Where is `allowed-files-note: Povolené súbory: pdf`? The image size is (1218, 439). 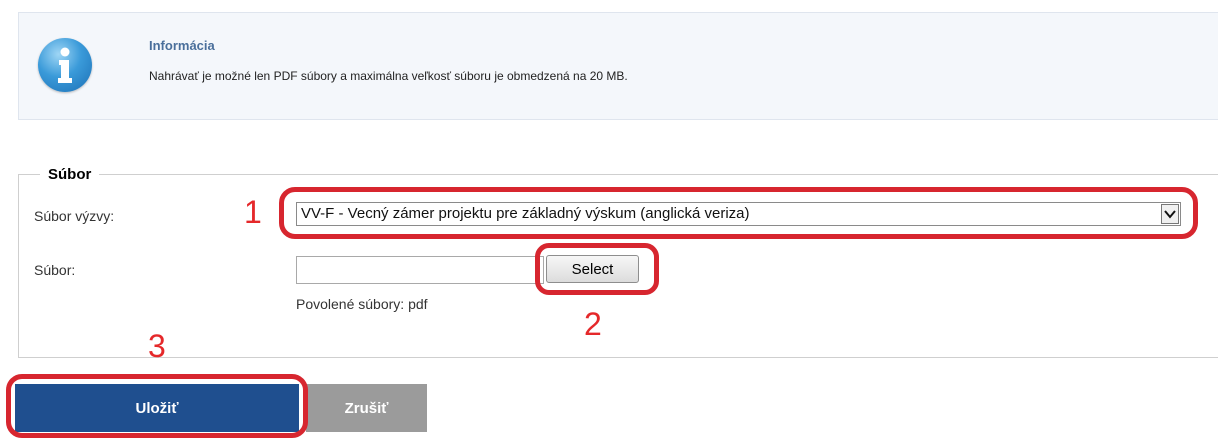 allowed-files-note: Povolené súbory: pdf is located at coordinates (362, 304).